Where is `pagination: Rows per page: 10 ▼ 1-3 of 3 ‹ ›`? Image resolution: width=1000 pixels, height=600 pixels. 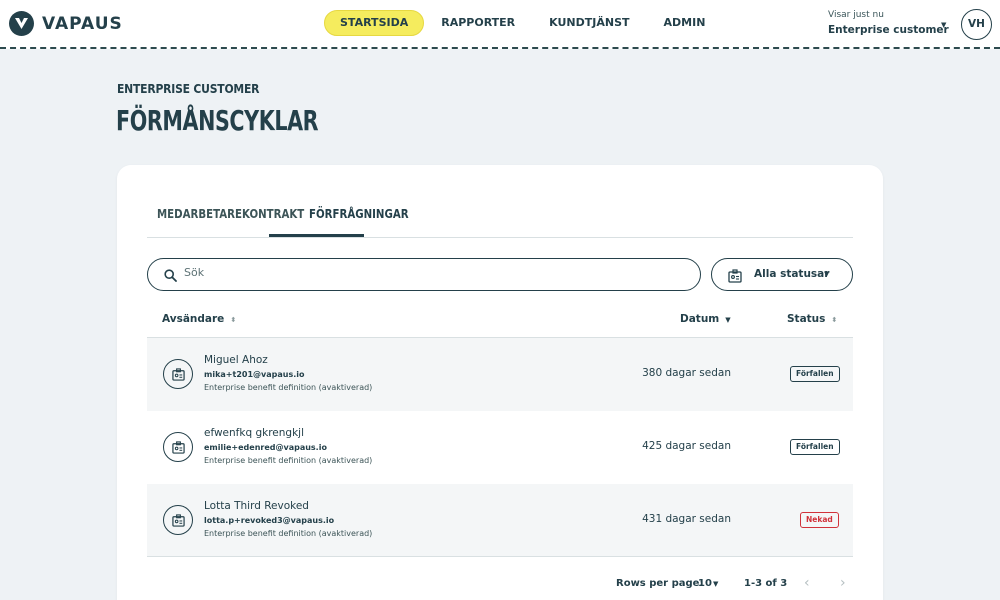
pagination: Rows per page: 10 ▼ 1-3 of 3 ‹ › is located at coordinates (500, 585).